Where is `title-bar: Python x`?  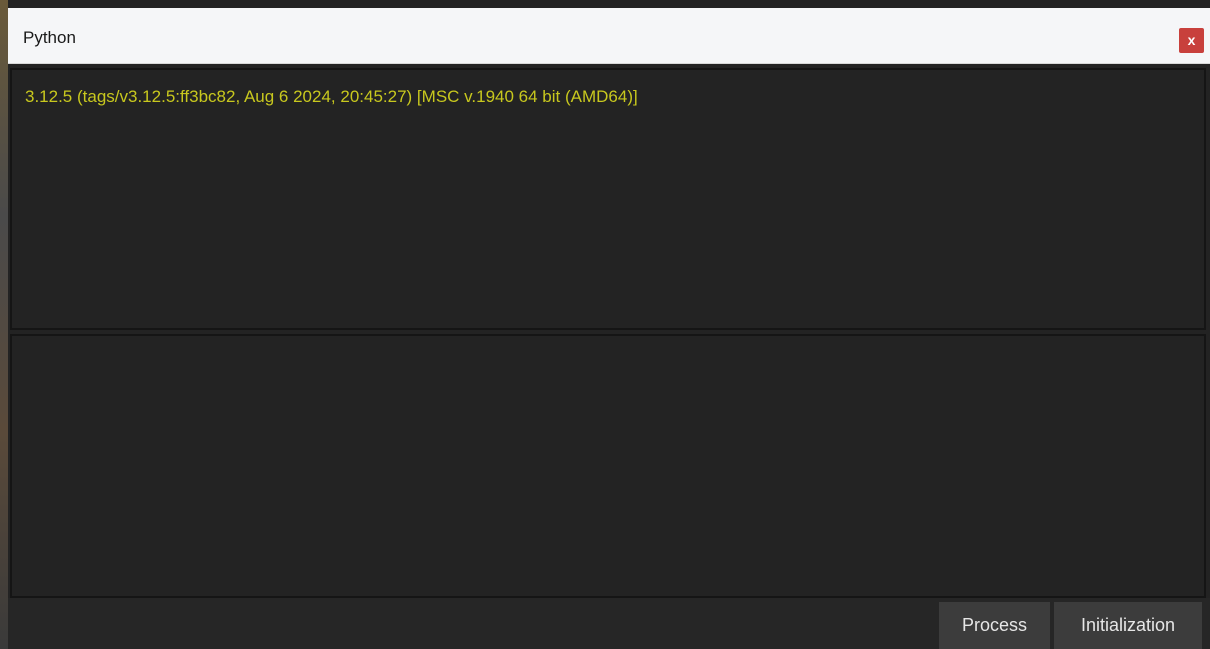 title-bar: Python x is located at coordinates (609, 36).